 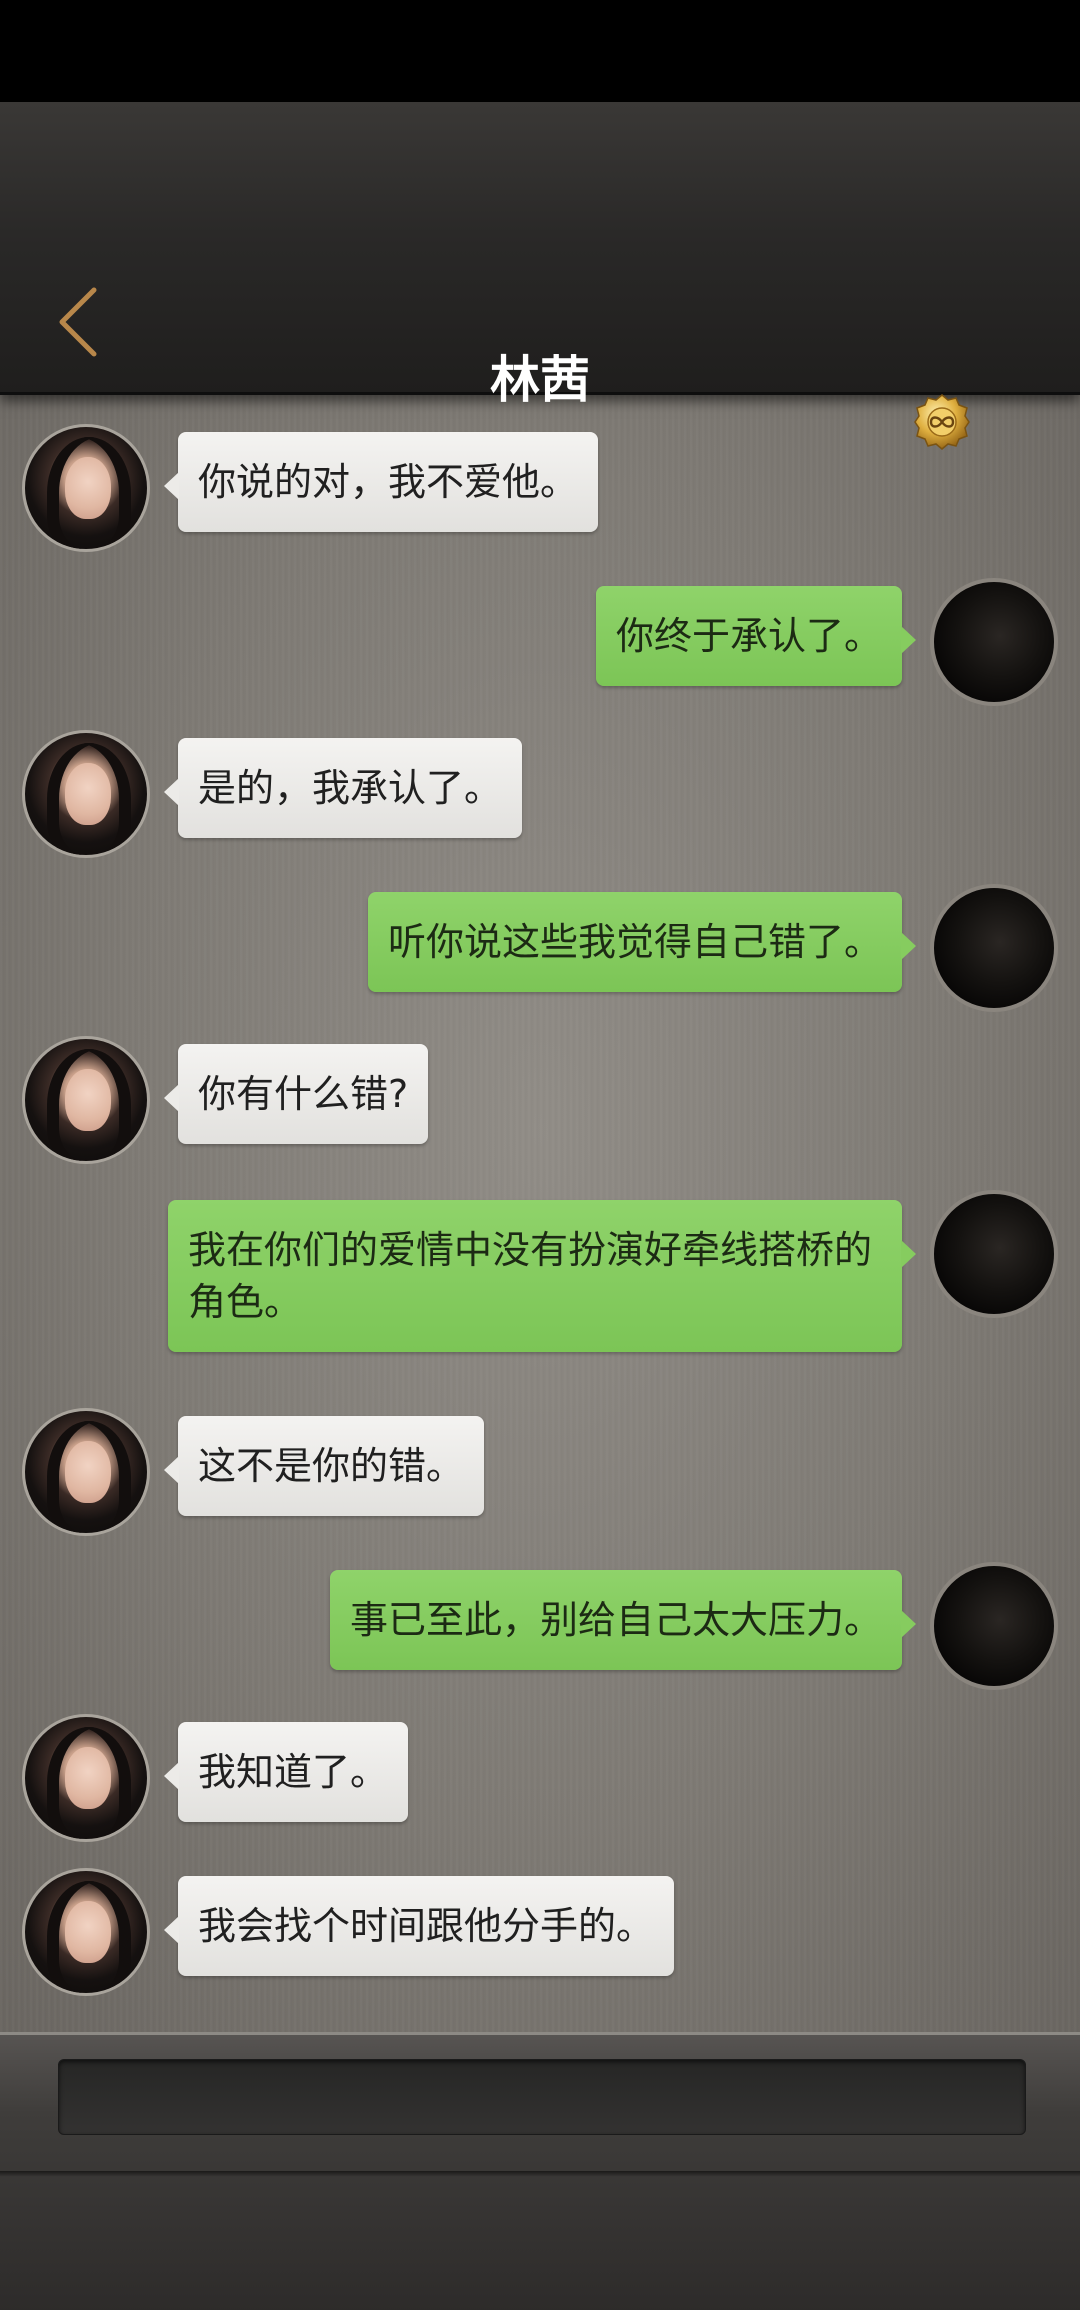 What do you see at coordinates (623, 1620) in the screenshot?
I see `sent-message: 事已至此，别给自己太大压力。` at bounding box center [623, 1620].